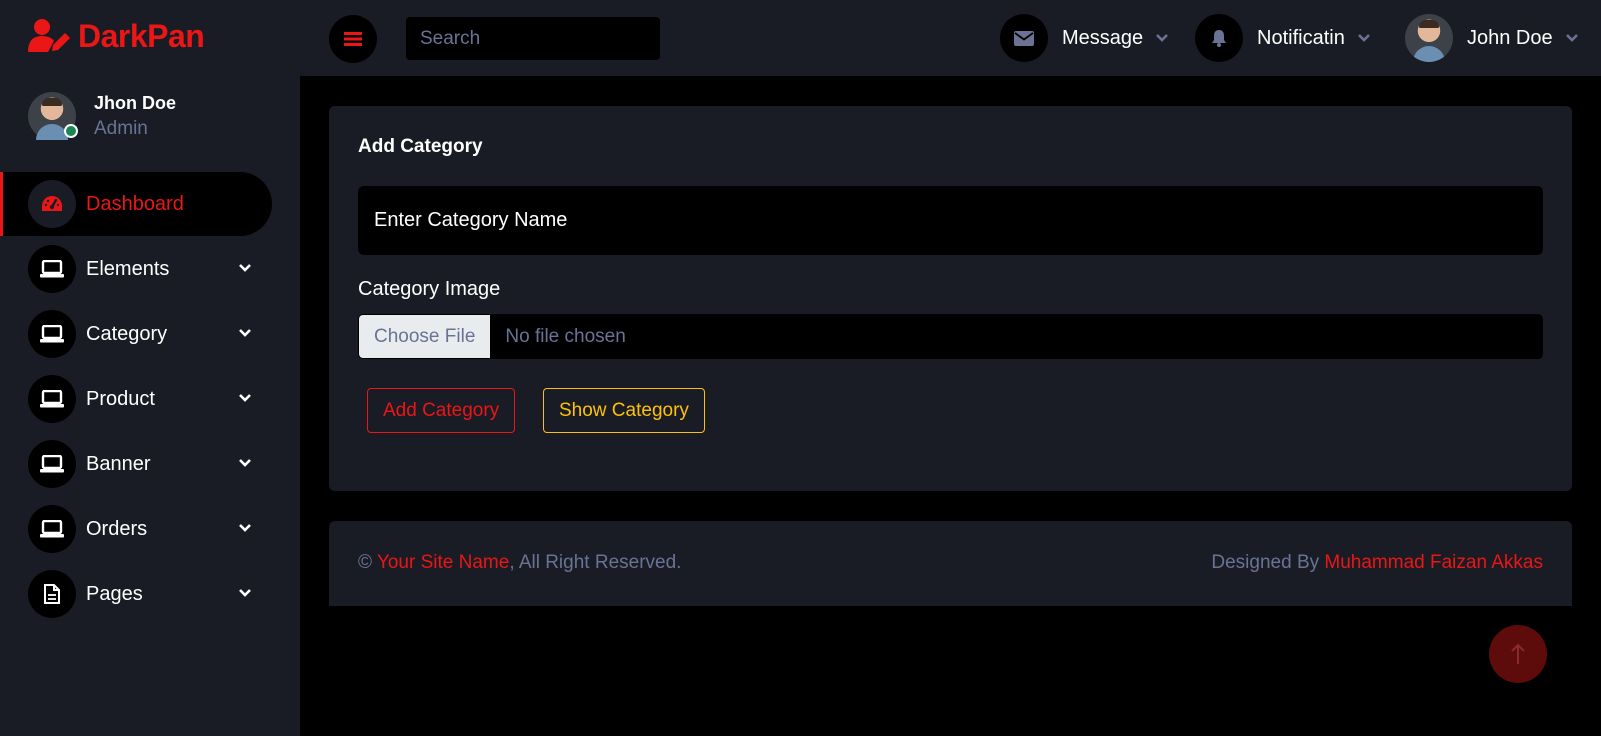 Image resolution: width=1601 pixels, height=736 pixels. Describe the element at coordinates (1510, 37) in the screenshot. I see `user-name-label: John Doe` at that location.